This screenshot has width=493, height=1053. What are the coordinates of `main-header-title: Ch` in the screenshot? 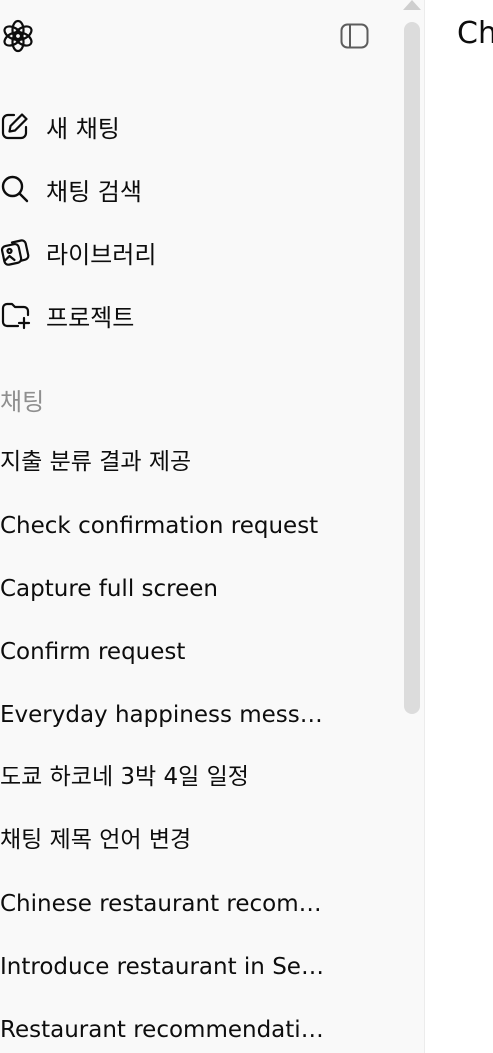 It's located at (475, 33).